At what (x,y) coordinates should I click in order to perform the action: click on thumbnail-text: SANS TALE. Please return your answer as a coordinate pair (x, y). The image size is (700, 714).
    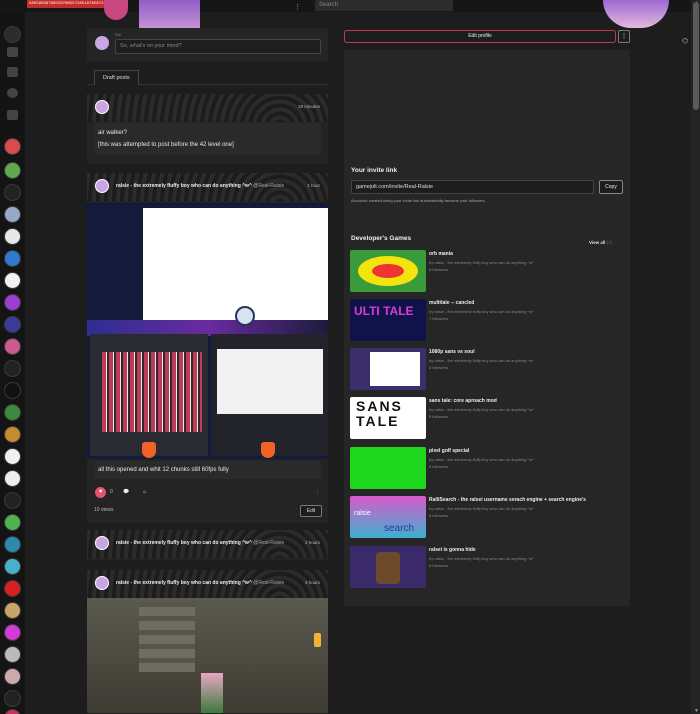
    Looking at the image, I should click on (379, 413).